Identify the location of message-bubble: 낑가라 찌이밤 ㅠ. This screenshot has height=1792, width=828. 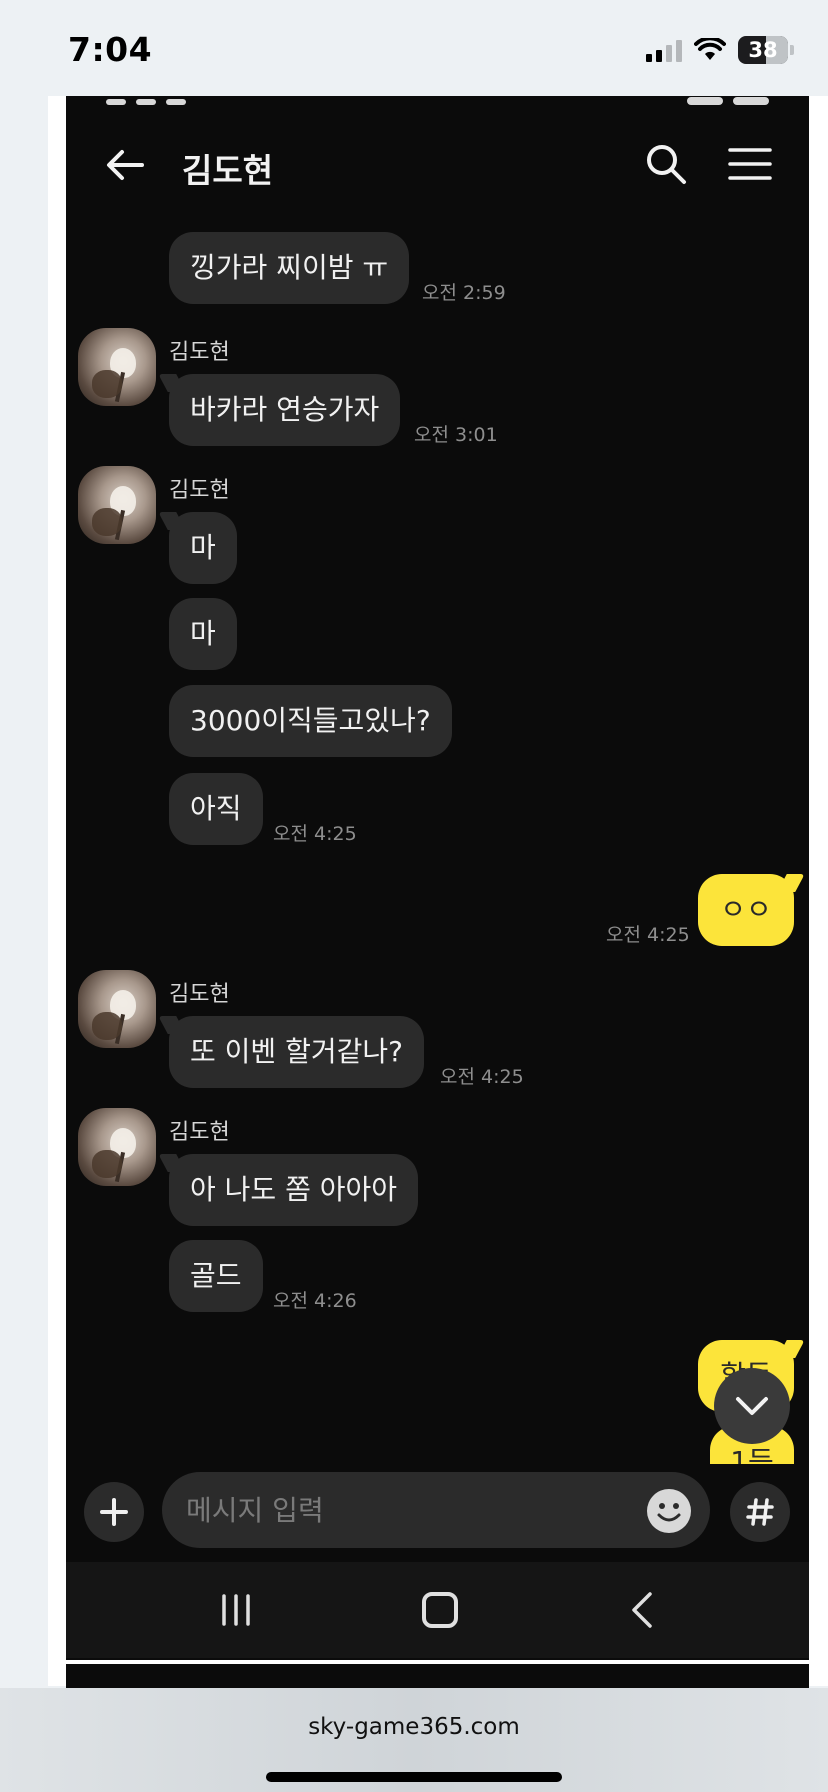
(289, 268).